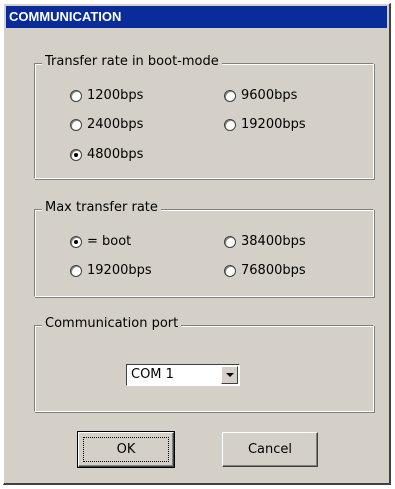 The image size is (395, 489). I want to click on focus-rect, so click(126, 449).